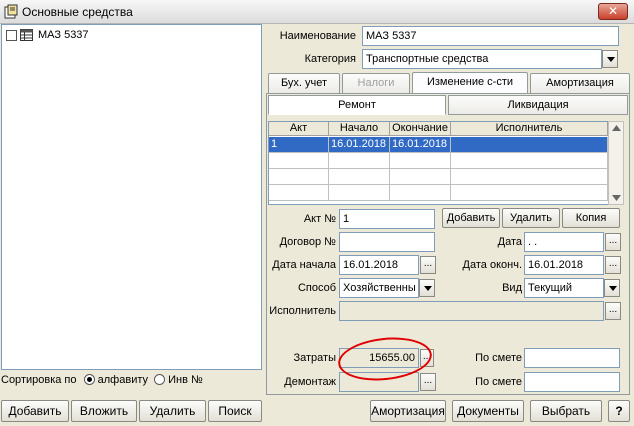  I want to click on app-icon, so click(11, 11).